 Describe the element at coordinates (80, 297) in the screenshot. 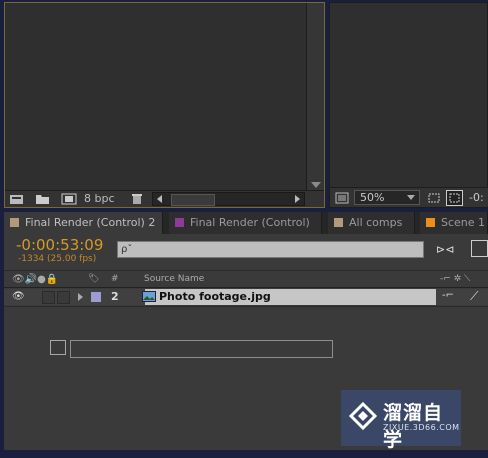

I see `expand-triangle-icon` at that location.